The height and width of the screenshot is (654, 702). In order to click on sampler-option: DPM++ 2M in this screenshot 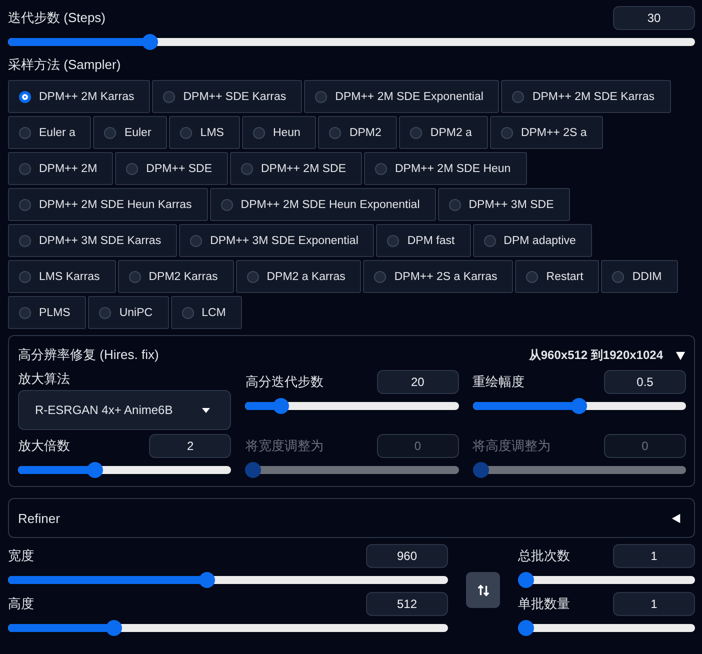, I will do `click(61, 168)`.